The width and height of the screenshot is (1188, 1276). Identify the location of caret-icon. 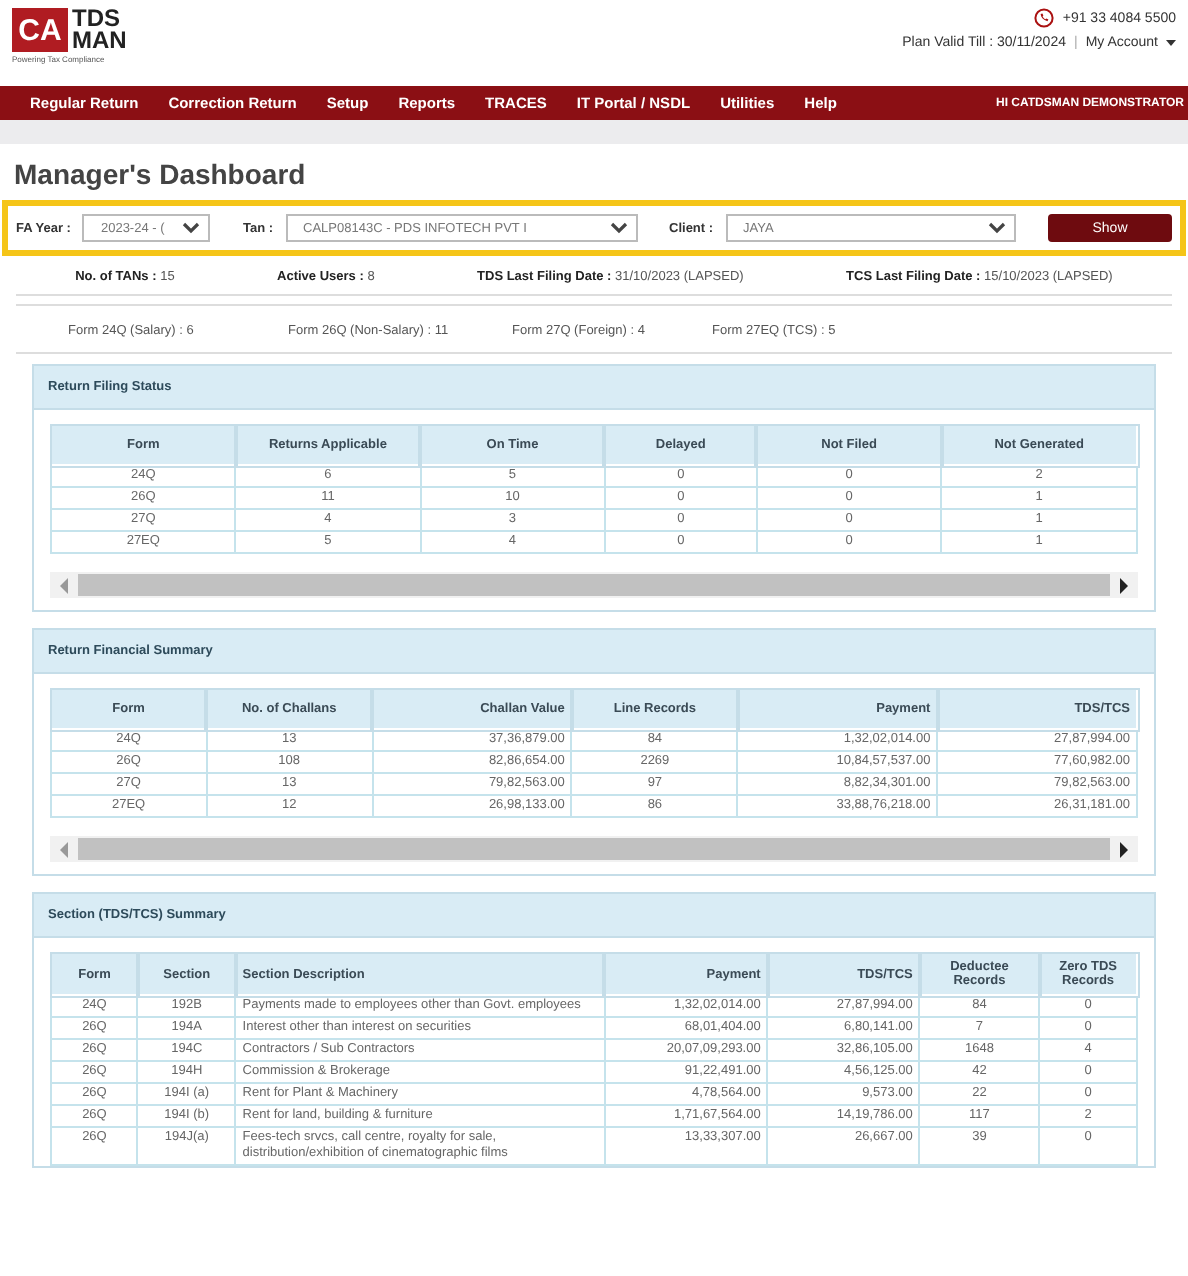
(1171, 43).